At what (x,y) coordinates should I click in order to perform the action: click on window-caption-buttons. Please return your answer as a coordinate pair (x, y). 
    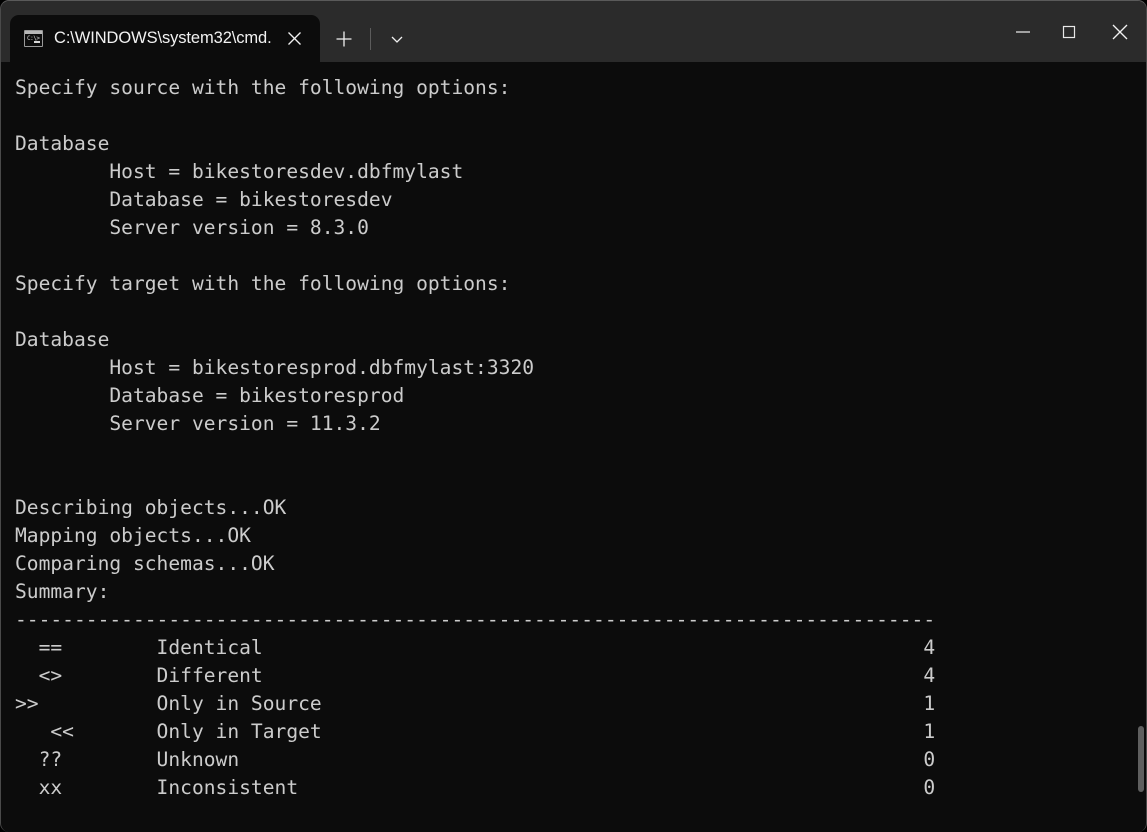
    Looking at the image, I should click on (1073, 31).